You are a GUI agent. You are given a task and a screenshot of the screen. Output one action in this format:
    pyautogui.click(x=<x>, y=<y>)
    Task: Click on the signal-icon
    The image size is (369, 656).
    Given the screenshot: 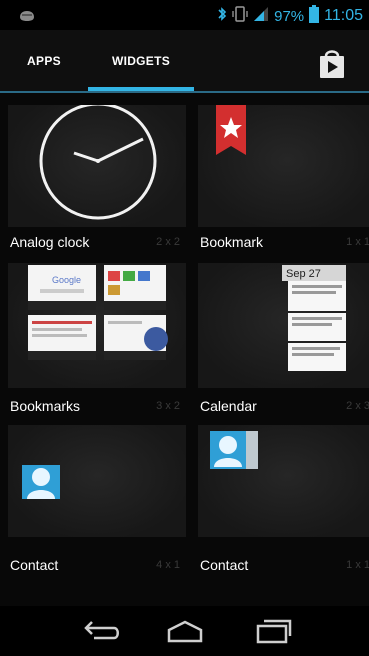 What is the action you would take?
    pyautogui.click(x=261, y=16)
    